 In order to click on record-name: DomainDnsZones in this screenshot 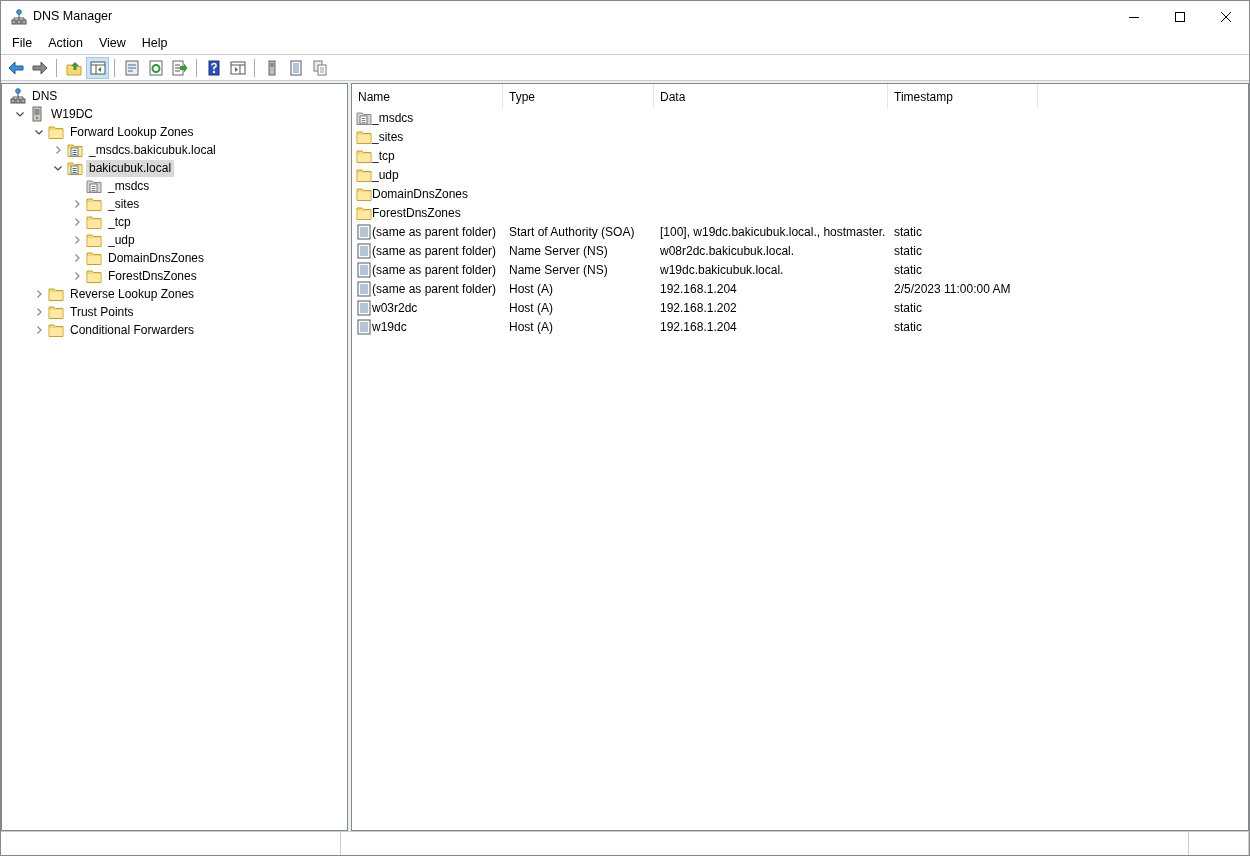, I will do `click(420, 193)`.